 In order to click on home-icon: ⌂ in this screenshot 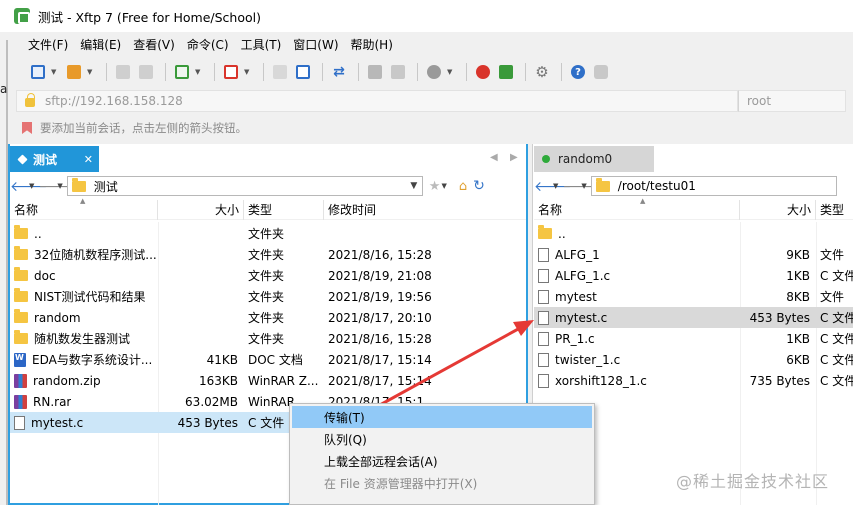, I will do `click(463, 186)`.